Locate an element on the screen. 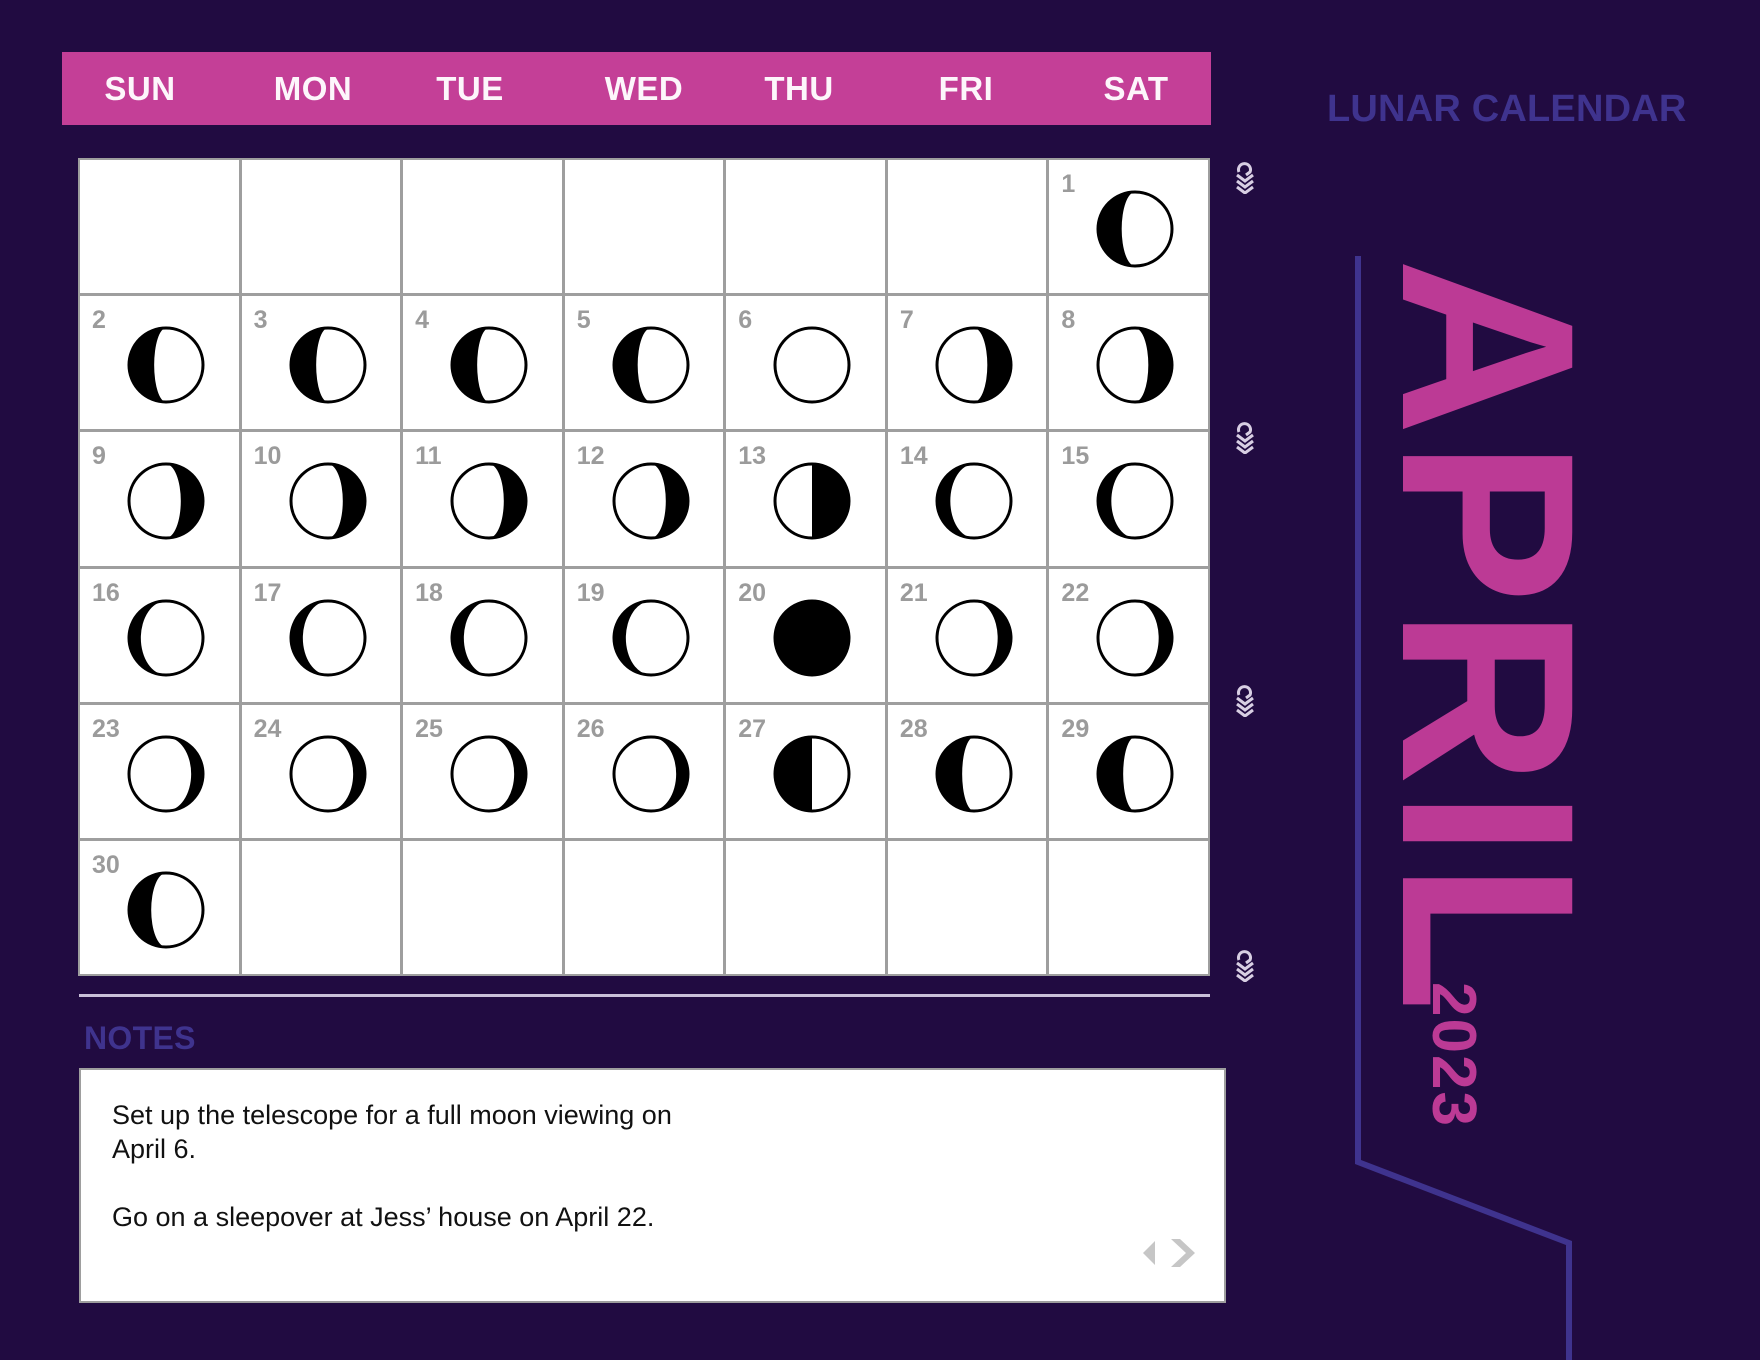 The height and width of the screenshot is (1360, 1760). calendar-day-4: 4 is located at coordinates (482, 363).